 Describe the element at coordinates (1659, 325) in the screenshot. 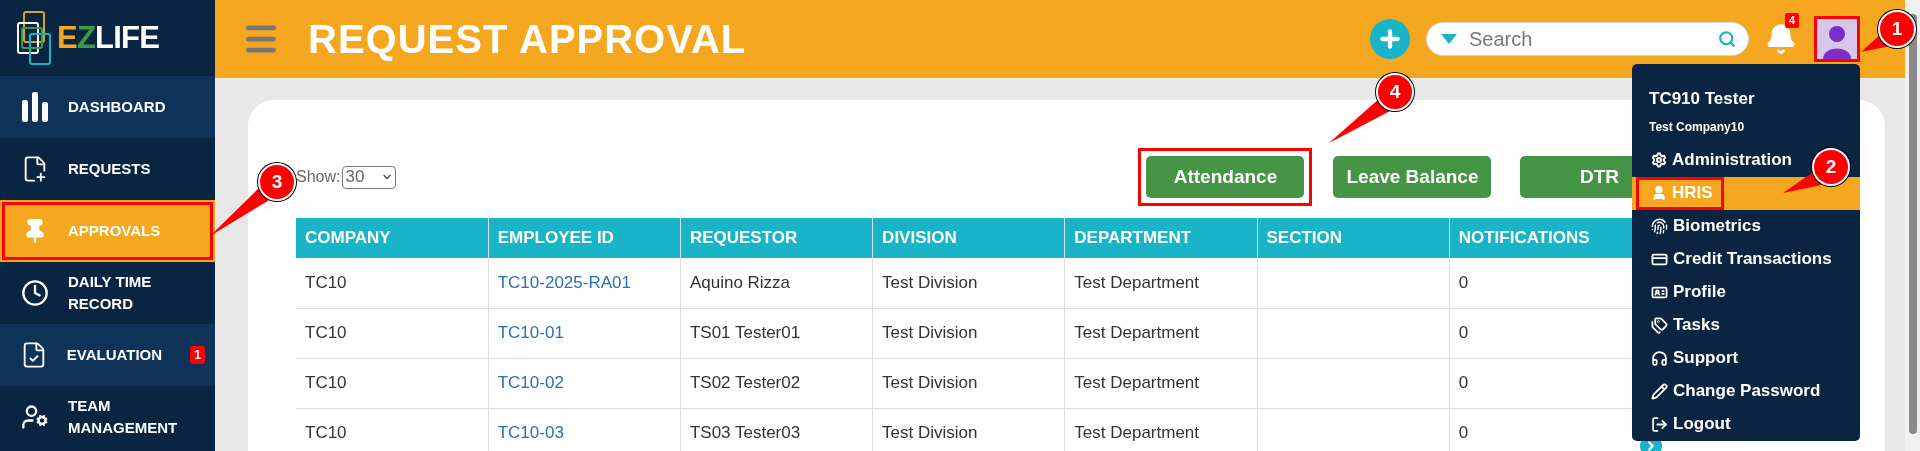

I see `tags-icon` at that location.